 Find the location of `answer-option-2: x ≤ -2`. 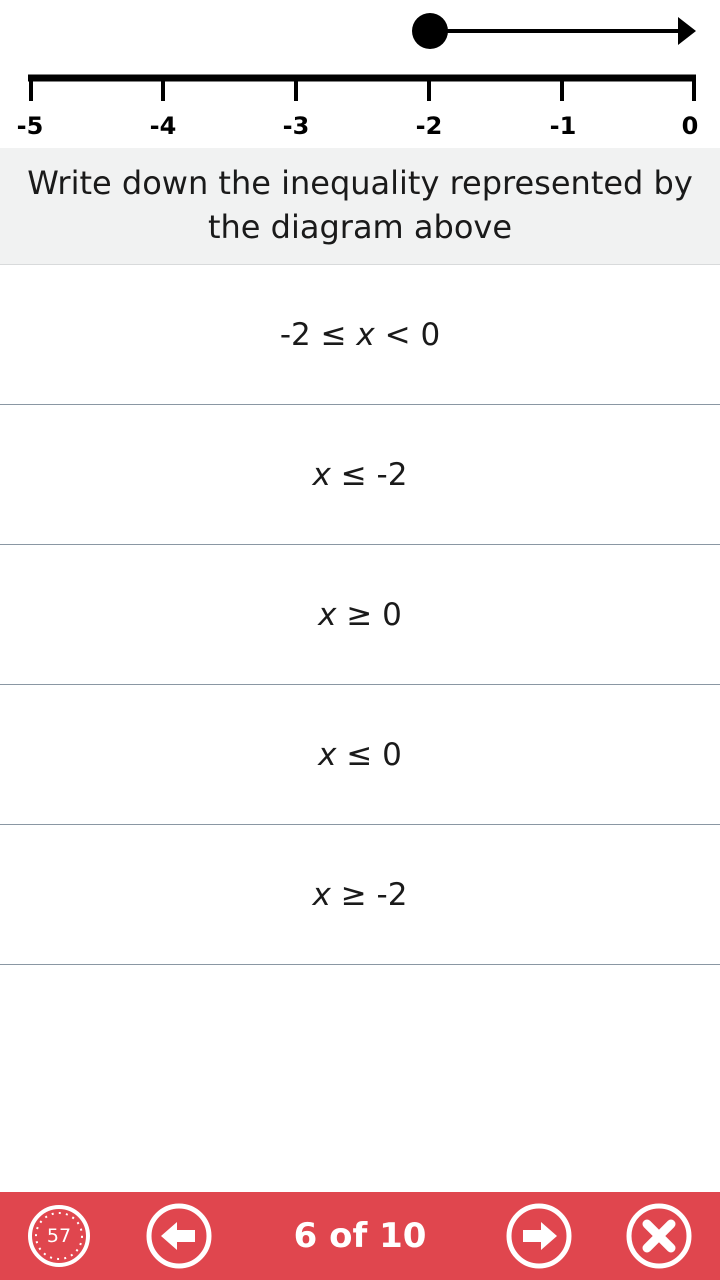

answer-option-2: x ≤ -2 is located at coordinates (360, 475).